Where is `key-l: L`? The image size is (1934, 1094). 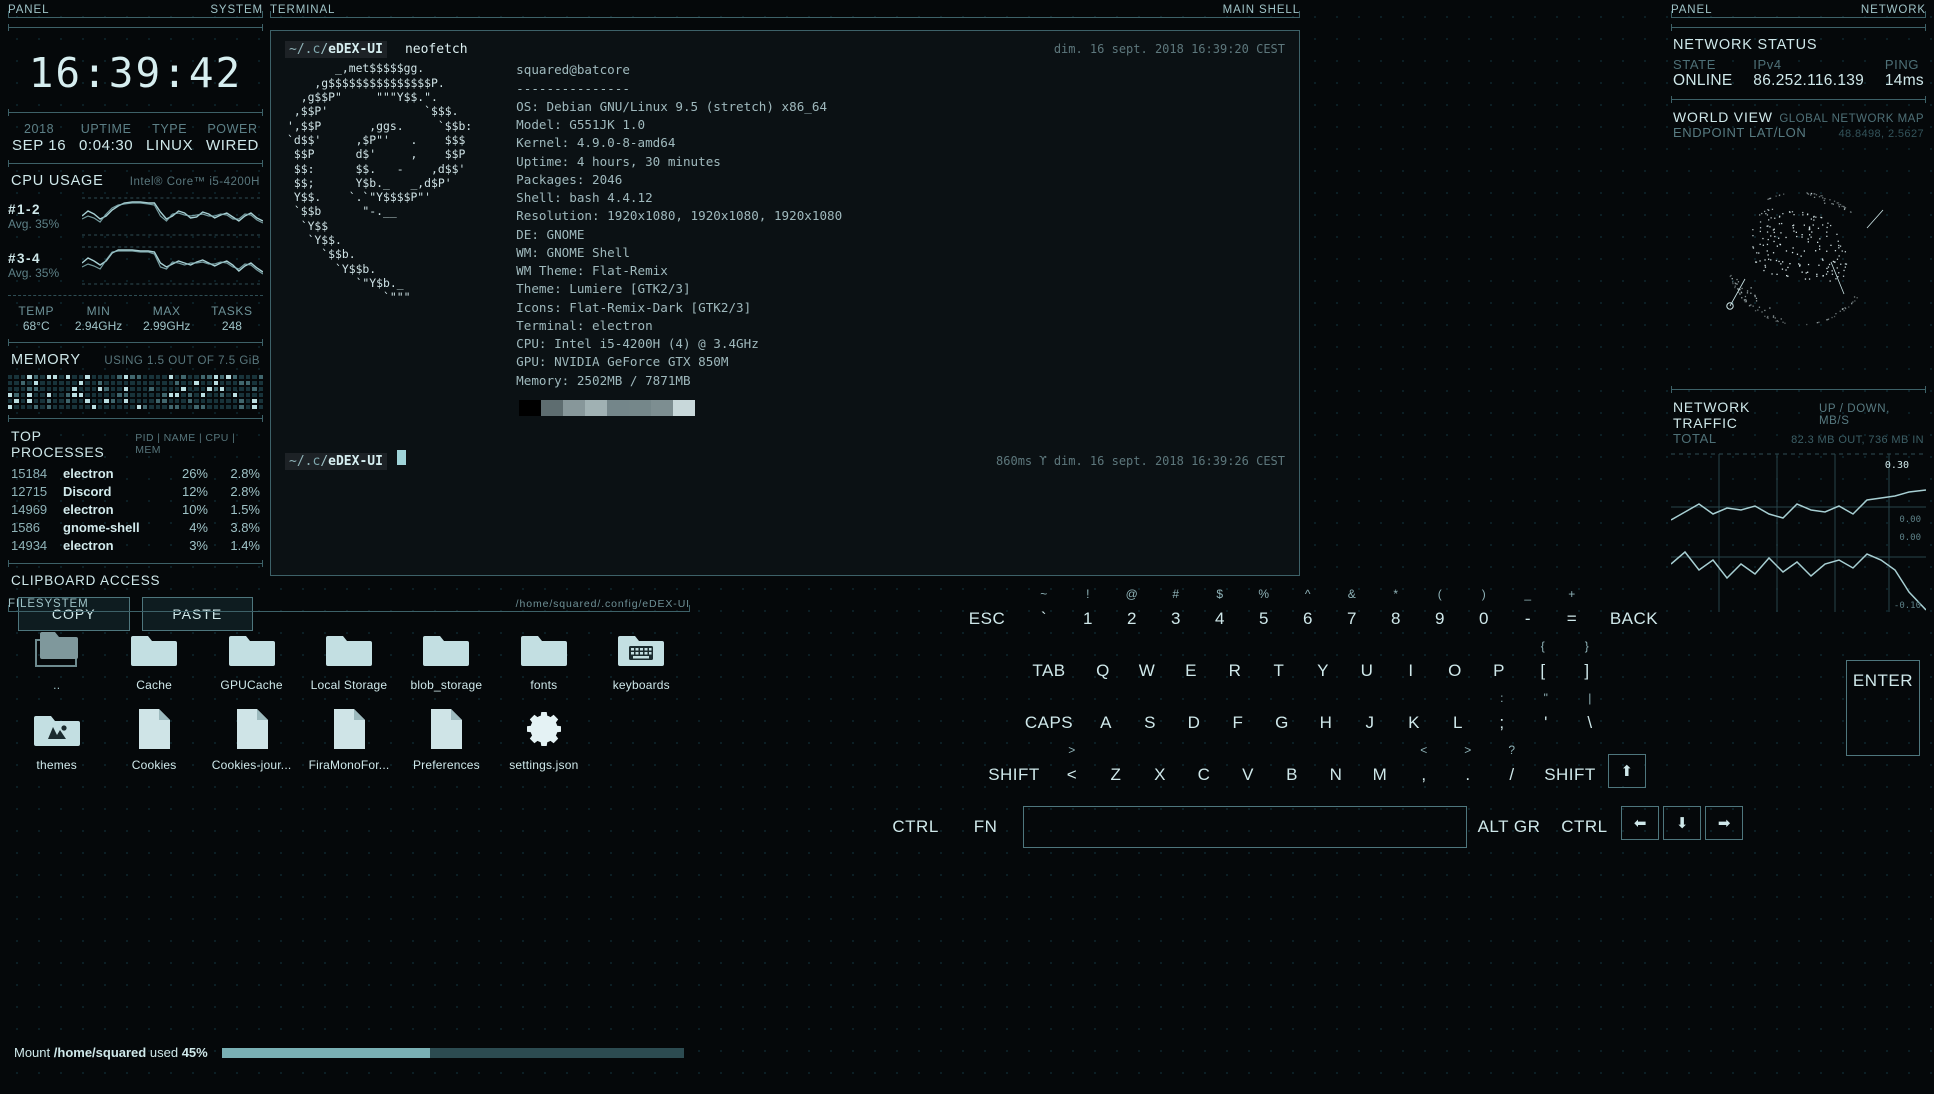
key-l: L is located at coordinates (1458, 723).